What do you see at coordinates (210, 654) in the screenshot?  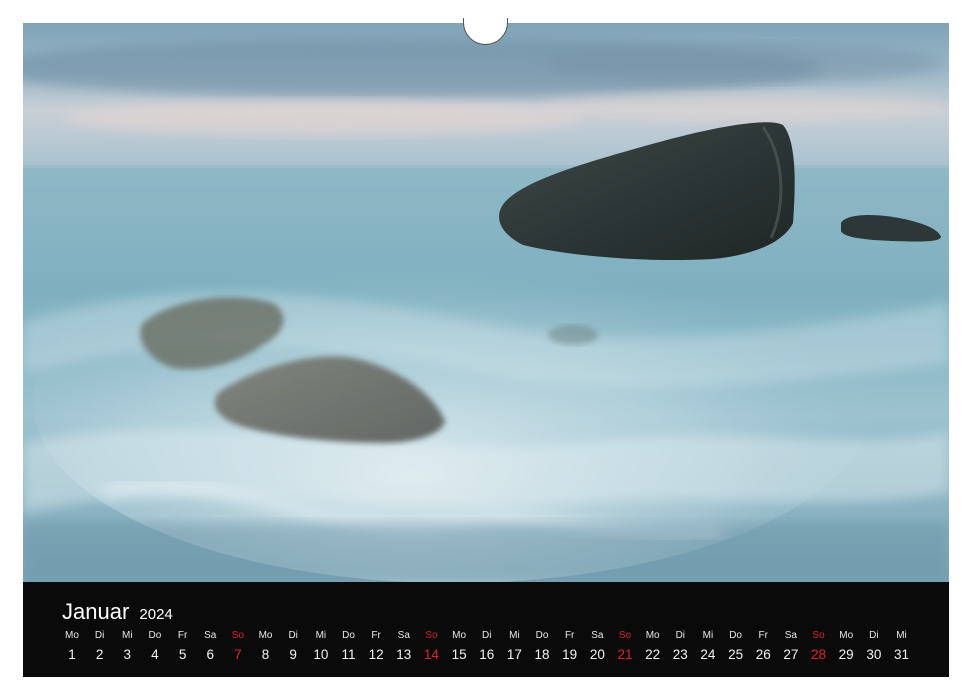 I see `day-number: 6` at bounding box center [210, 654].